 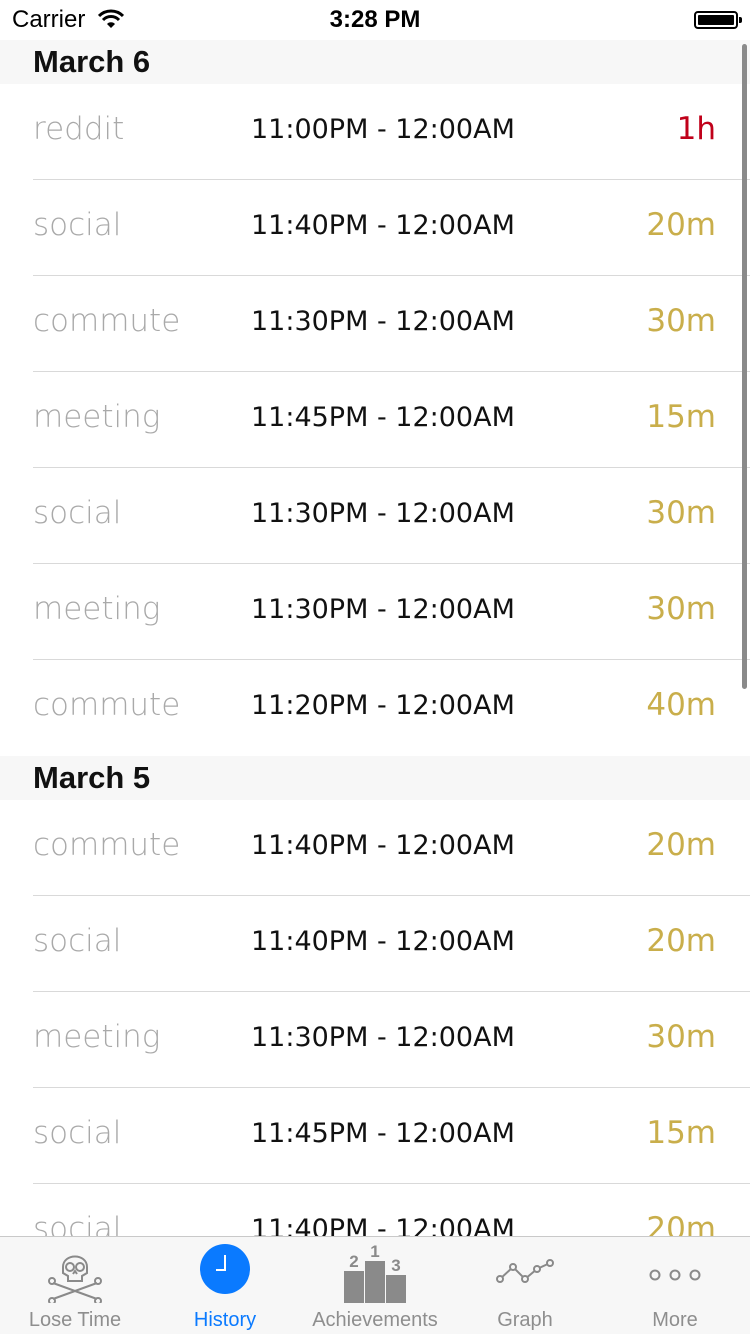 I want to click on history-row: reddit 11:00PM - 12:00AM 1h, so click(x=391, y=132).